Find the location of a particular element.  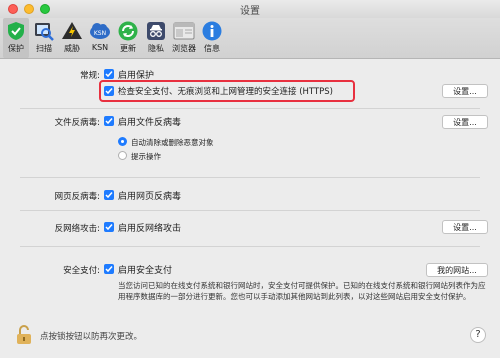

enable-safe-money-label: 启用安全支付 is located at coordinates (145, 271).